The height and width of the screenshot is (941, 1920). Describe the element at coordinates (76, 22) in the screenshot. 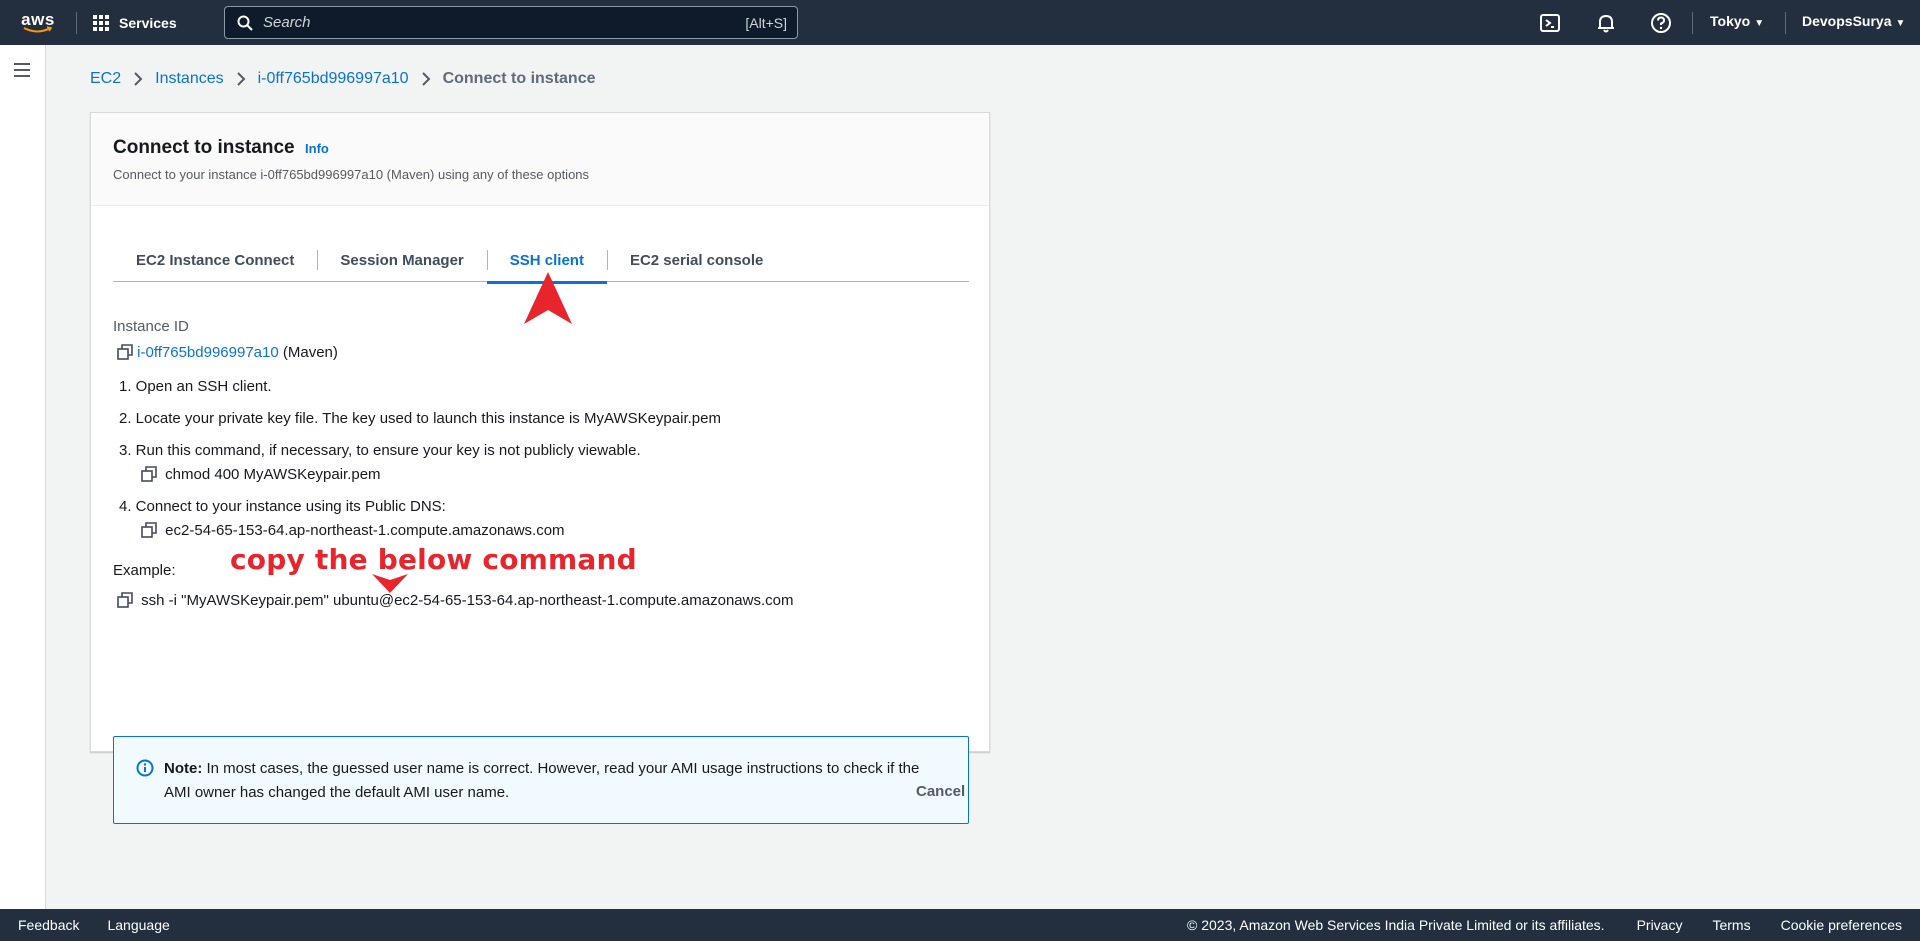

I see `nav-separator` at that location.